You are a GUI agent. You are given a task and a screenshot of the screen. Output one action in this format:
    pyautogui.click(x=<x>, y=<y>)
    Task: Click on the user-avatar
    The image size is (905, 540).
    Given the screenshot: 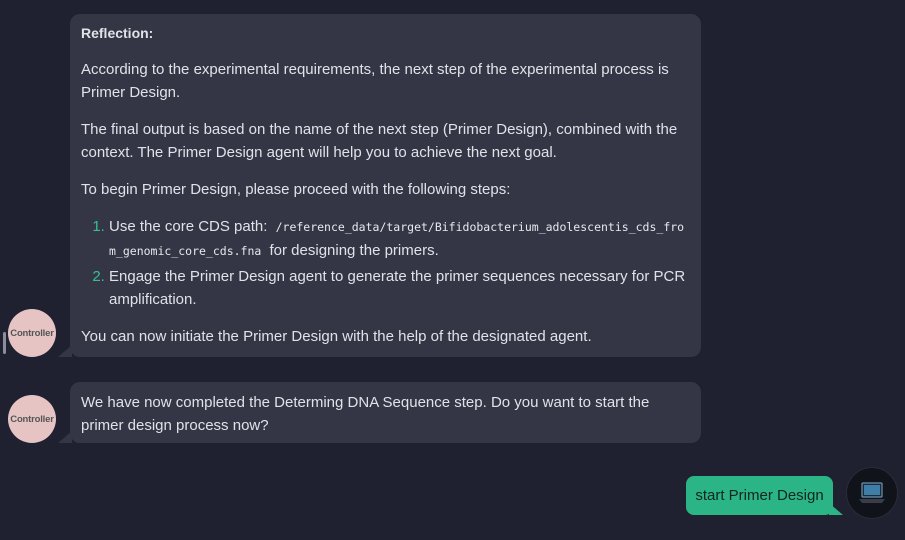 What is the action you would take?
    pyautogui.click(x=872, y=493)
    